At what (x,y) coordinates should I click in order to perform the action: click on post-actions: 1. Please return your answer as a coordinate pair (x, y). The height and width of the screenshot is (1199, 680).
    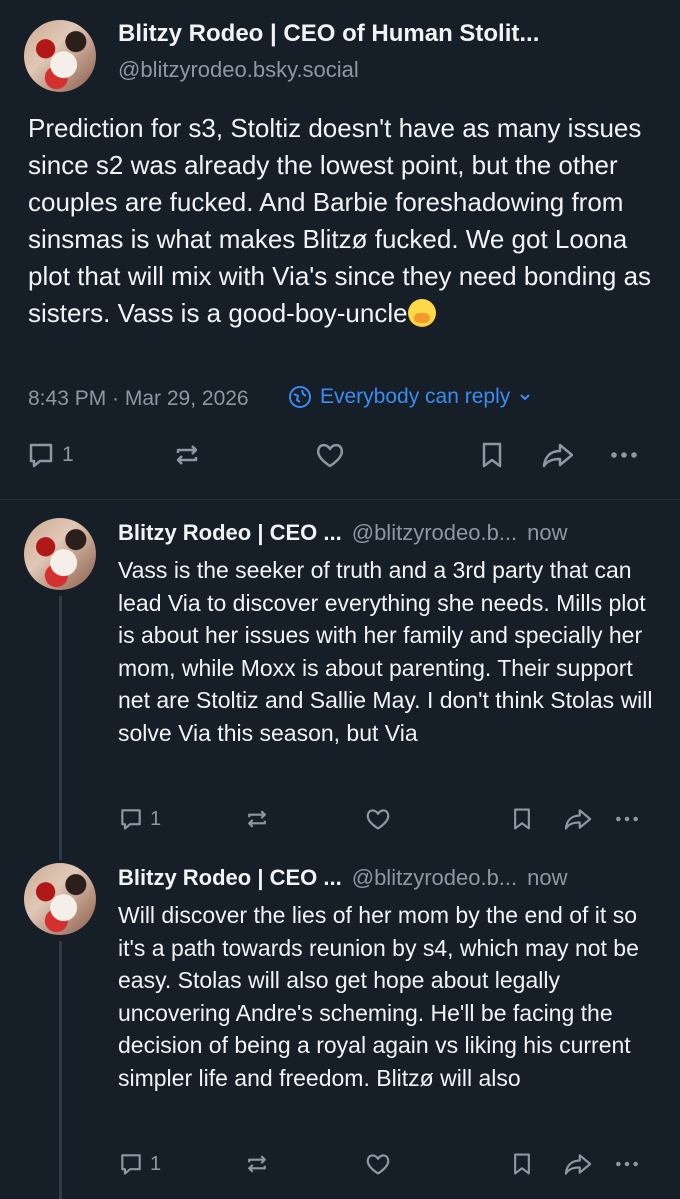
    Looking at the image, I should click on (340, 460).